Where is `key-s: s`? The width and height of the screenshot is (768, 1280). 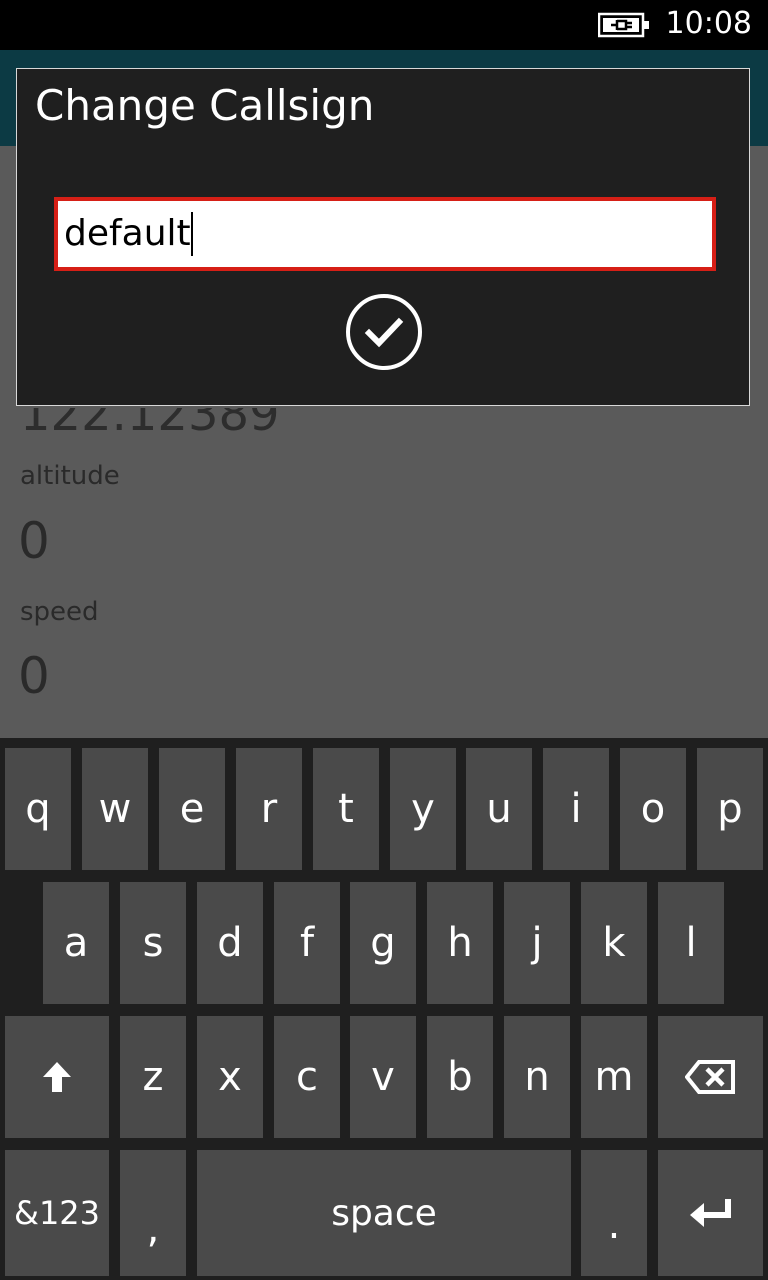
key-s: s is located at coordinates (153, 943).